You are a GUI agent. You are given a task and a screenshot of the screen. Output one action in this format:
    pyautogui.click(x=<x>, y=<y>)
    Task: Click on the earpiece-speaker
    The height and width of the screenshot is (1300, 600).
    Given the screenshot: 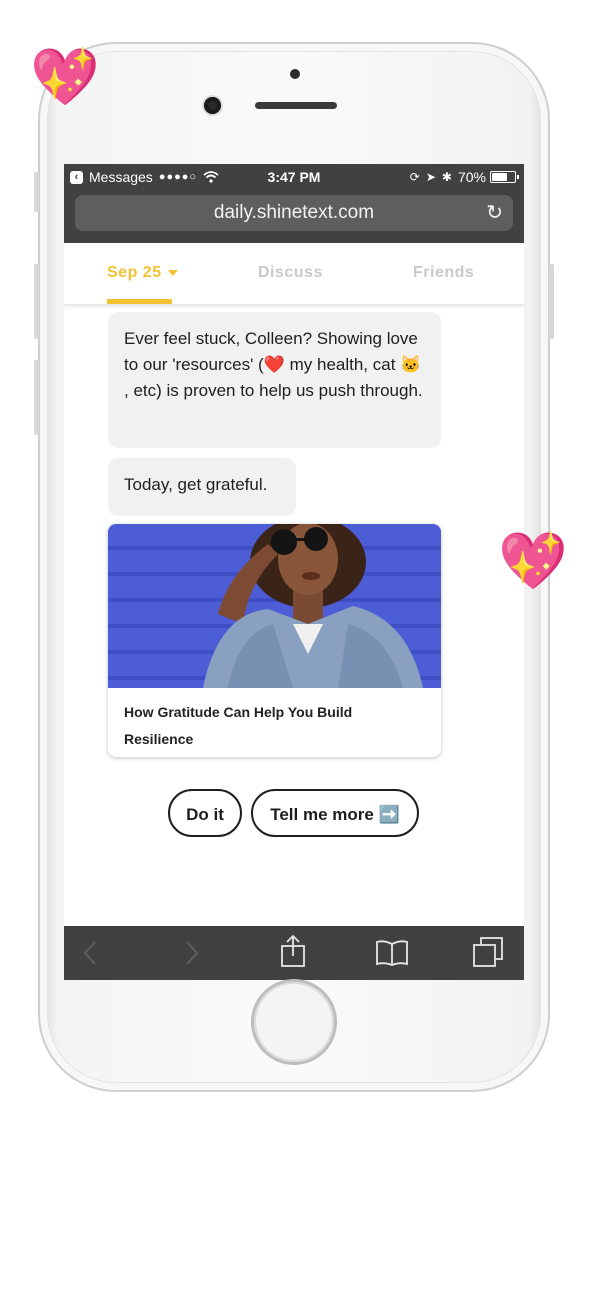 What is the action you would take?
    pyautogui.click(x=296, y=105)
    